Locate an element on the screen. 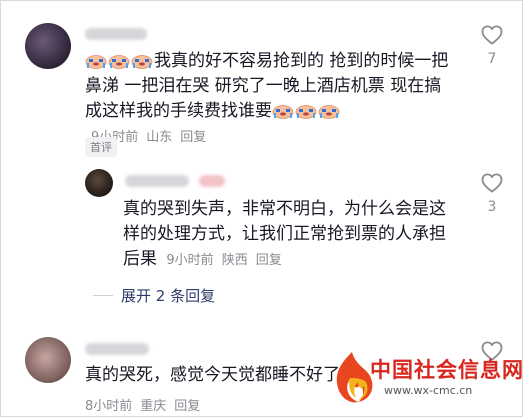 This screenshot has height=417, width=523. divider-line is located at coordinates (103, 295).